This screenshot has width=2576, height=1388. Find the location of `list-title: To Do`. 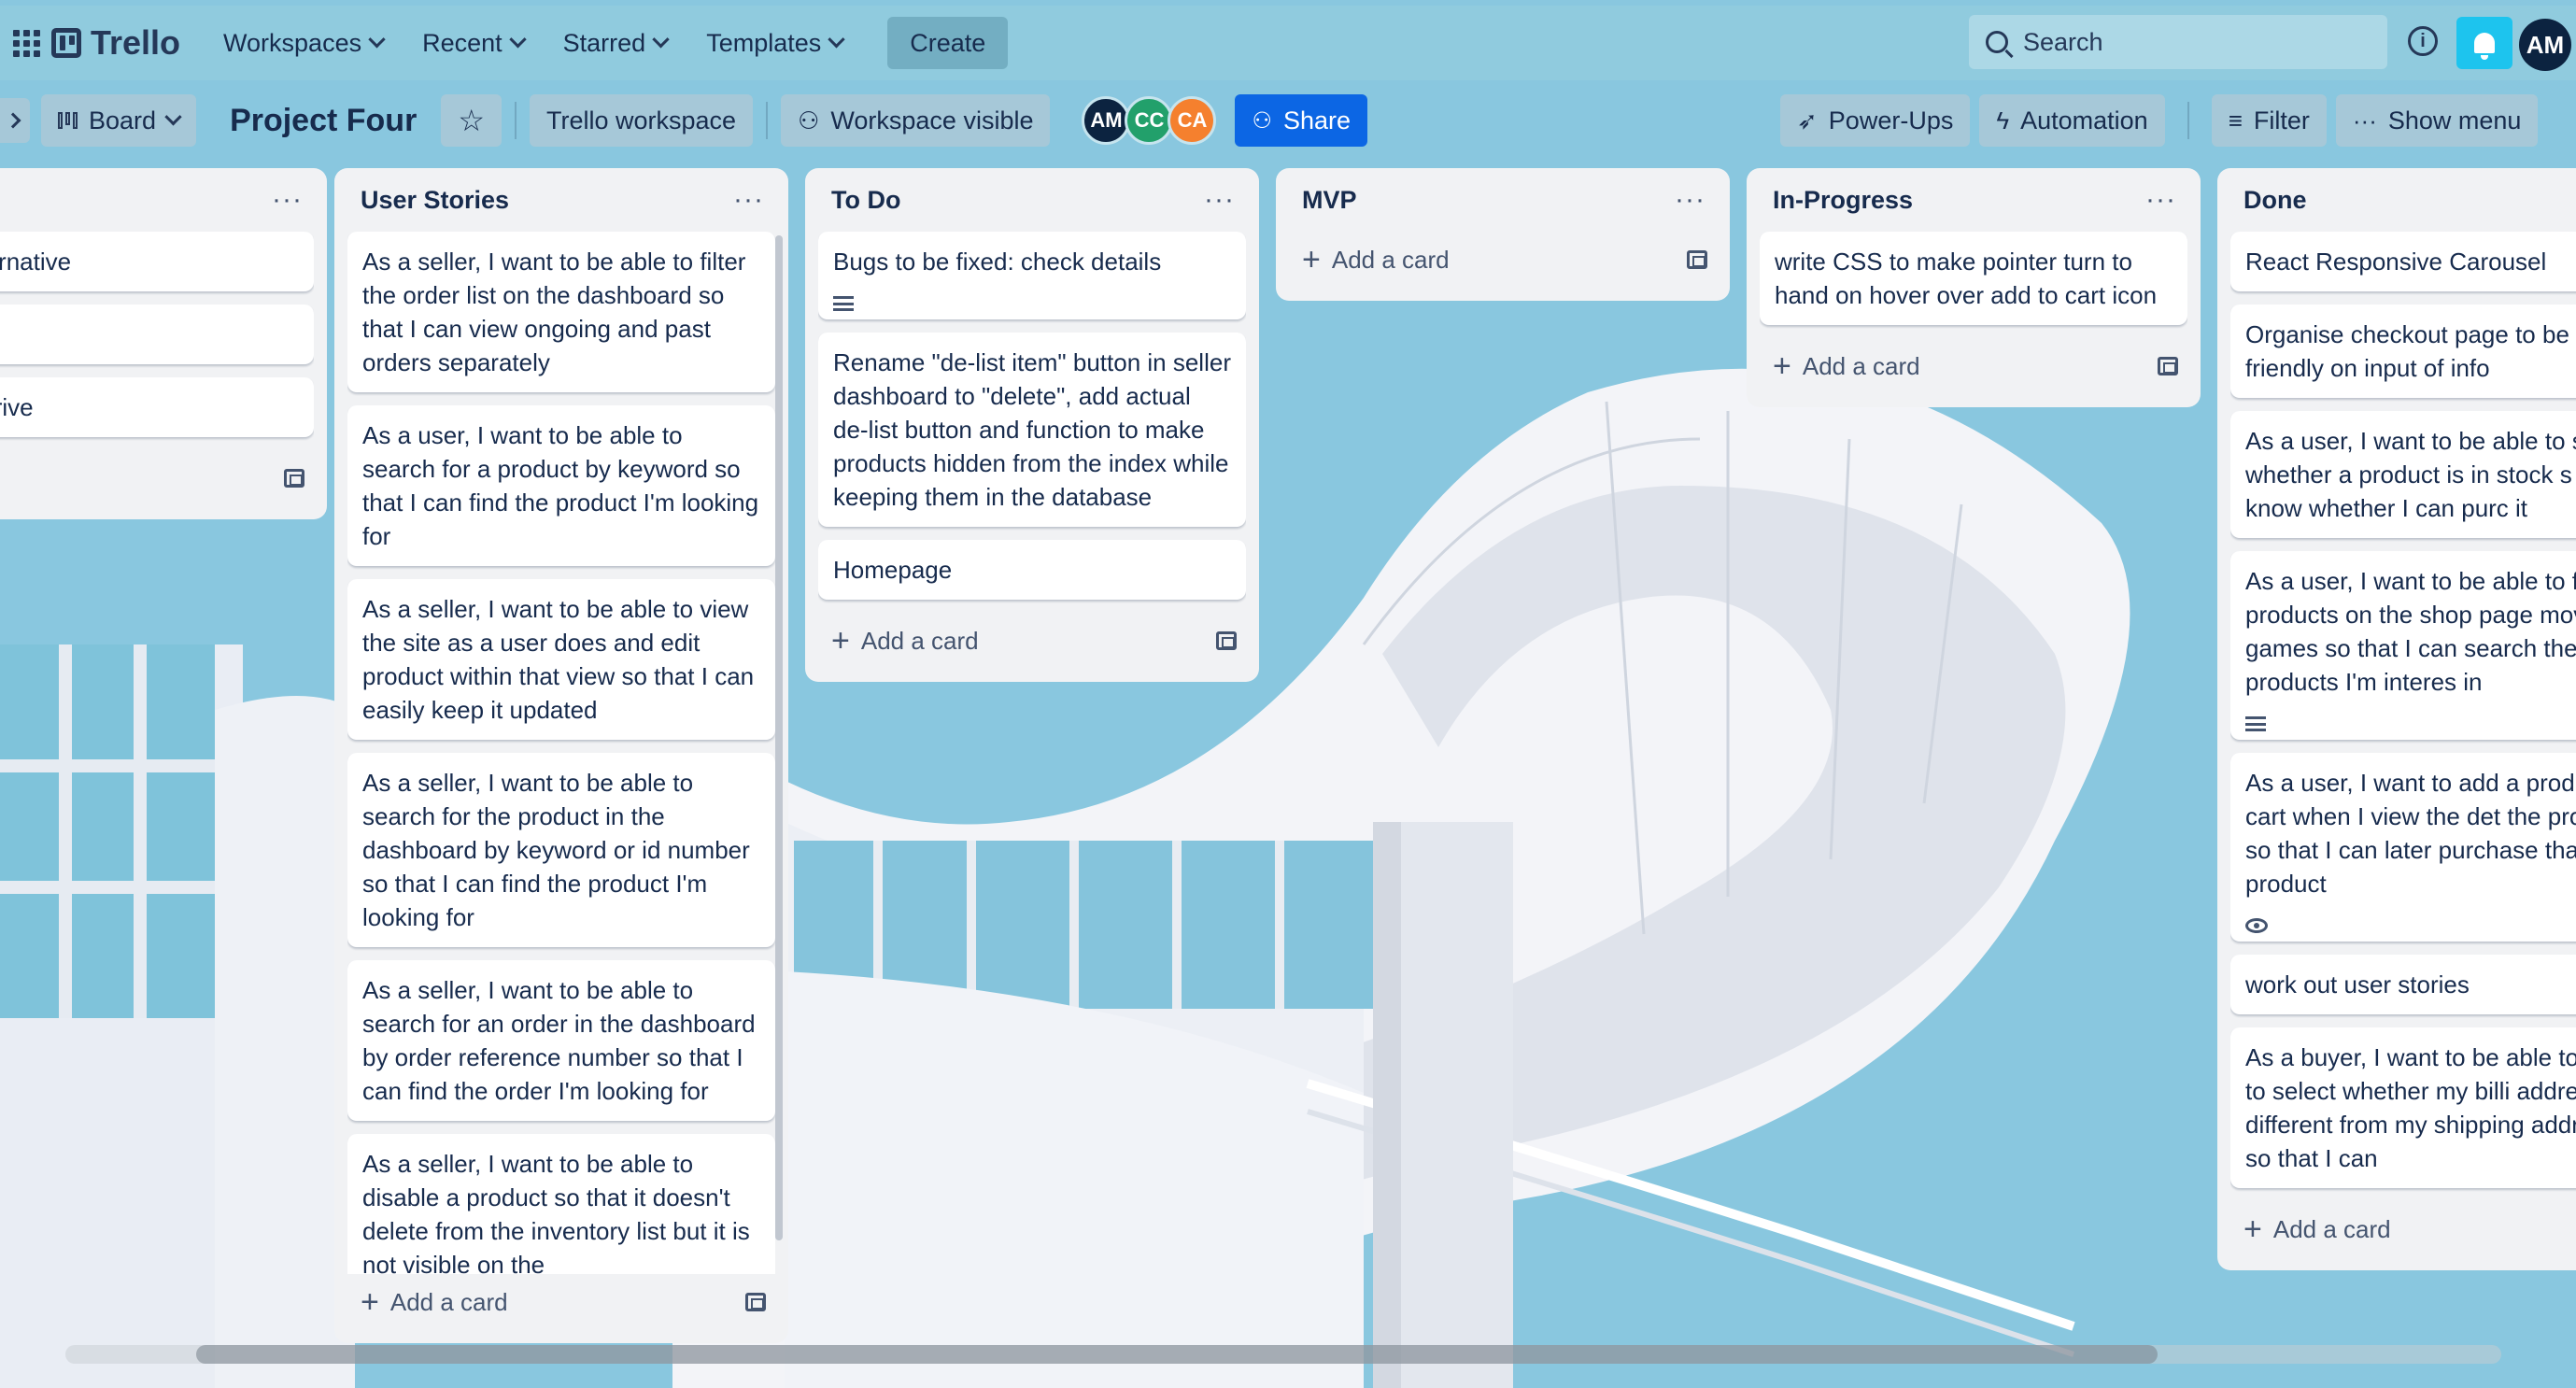

list-title: To Do is located at coordinates (865, 200).